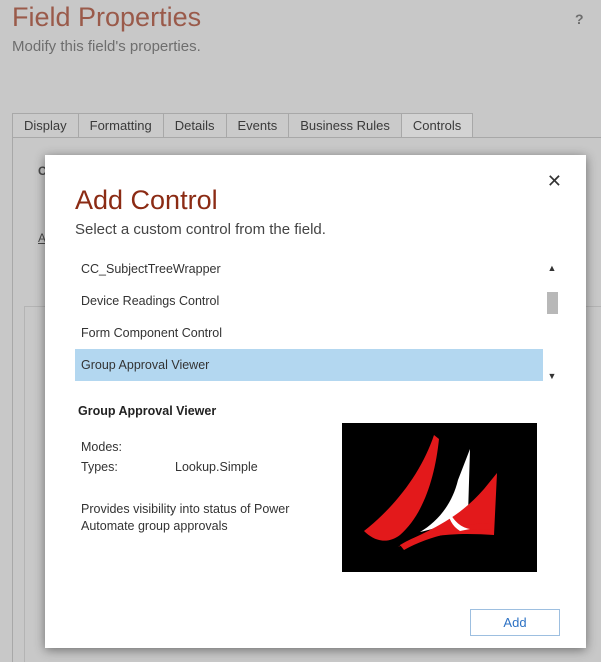  Describe the element at coordinates (106, 46) in the screenshot. I see `page-subtitle: Modify this field's properties.` at that location.